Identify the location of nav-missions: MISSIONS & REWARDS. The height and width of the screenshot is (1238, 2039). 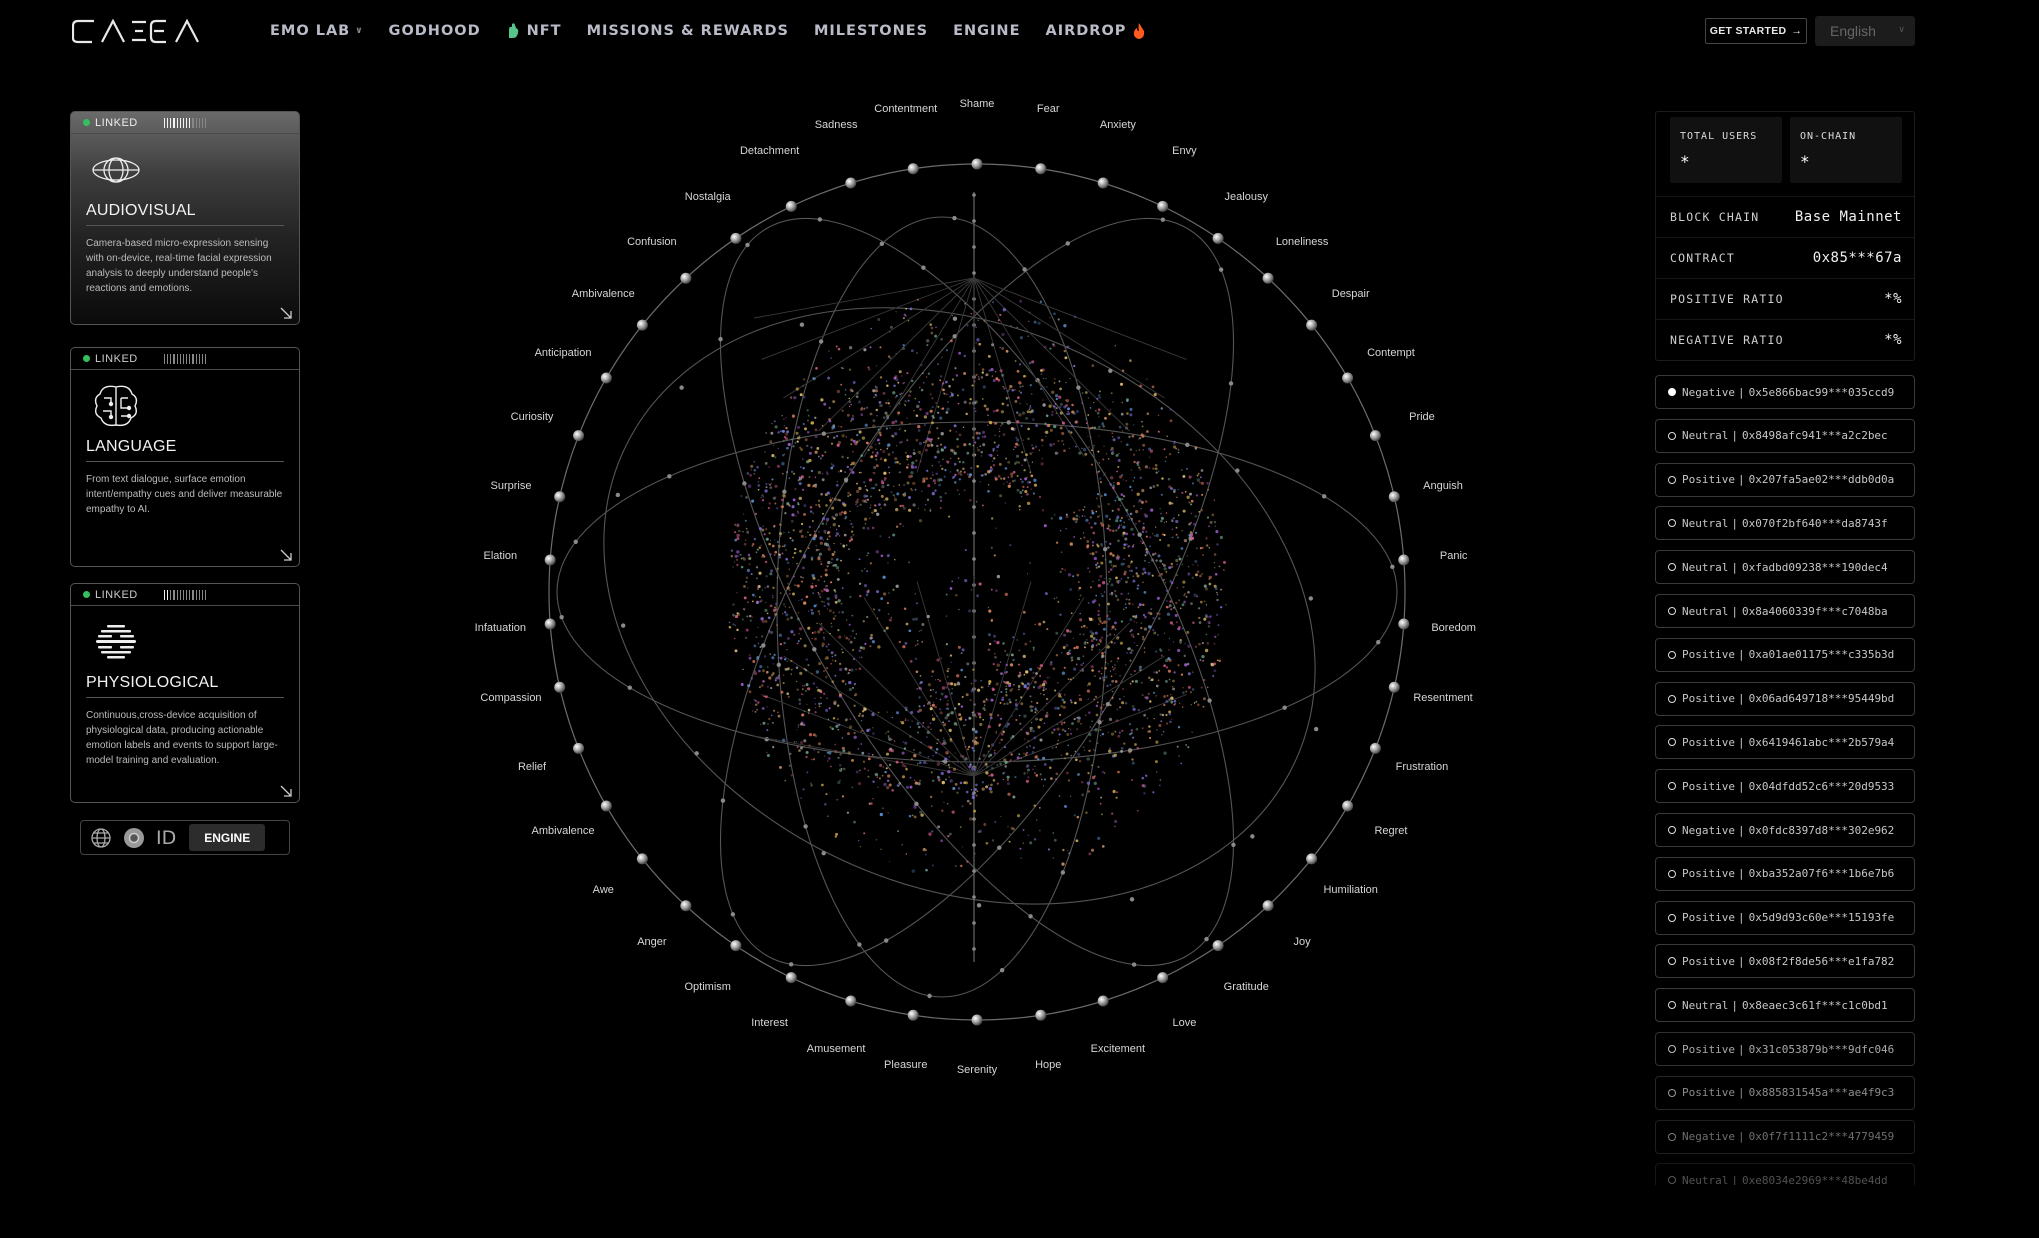
(688, 30).